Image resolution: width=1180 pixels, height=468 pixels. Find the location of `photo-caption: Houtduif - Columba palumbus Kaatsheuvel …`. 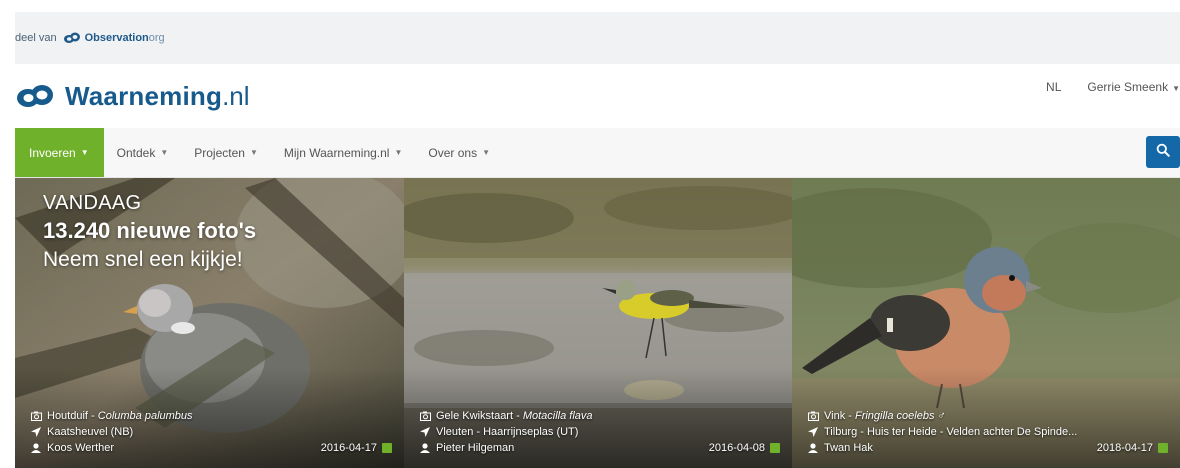

photo-caption: Houtduif - Columba palumbus Kaatsheuvel … is located at coordinates (210, 432).